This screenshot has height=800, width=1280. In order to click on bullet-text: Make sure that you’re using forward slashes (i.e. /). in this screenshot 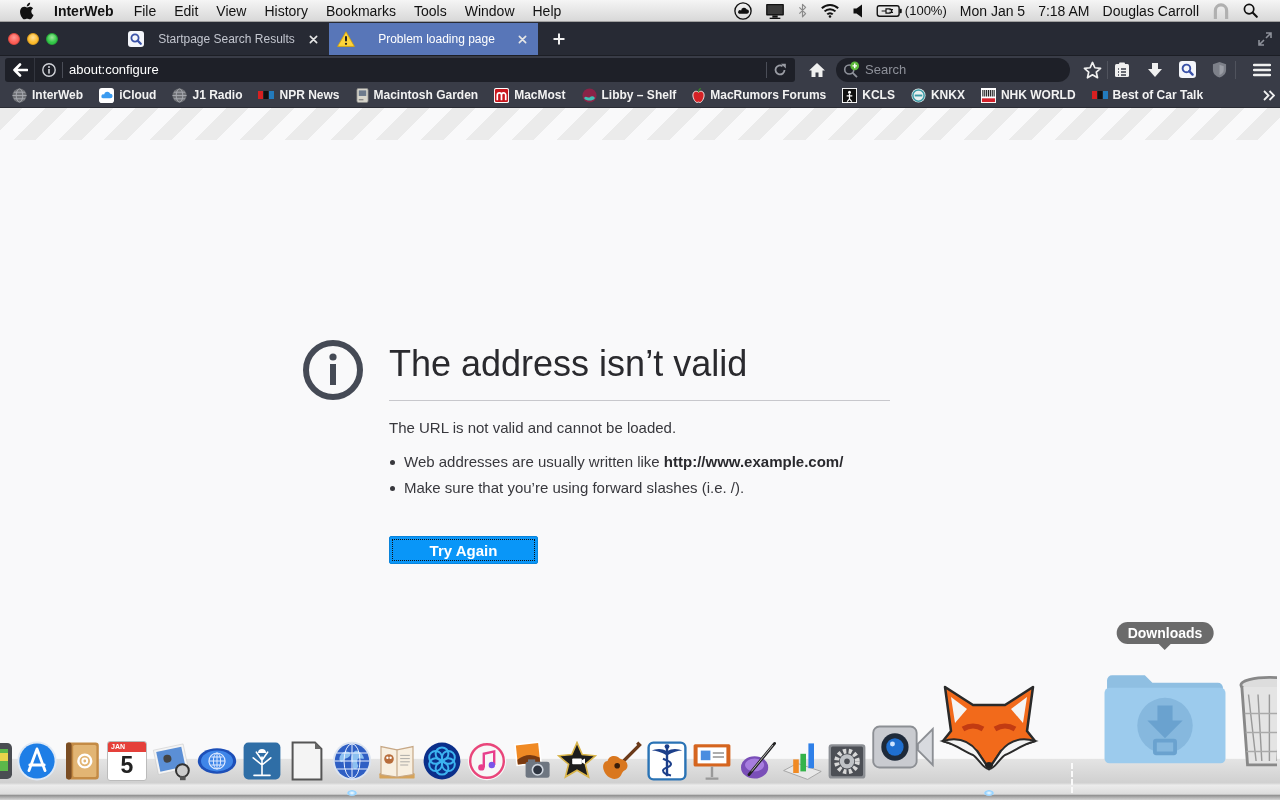, I will do `click(574, 488)`.